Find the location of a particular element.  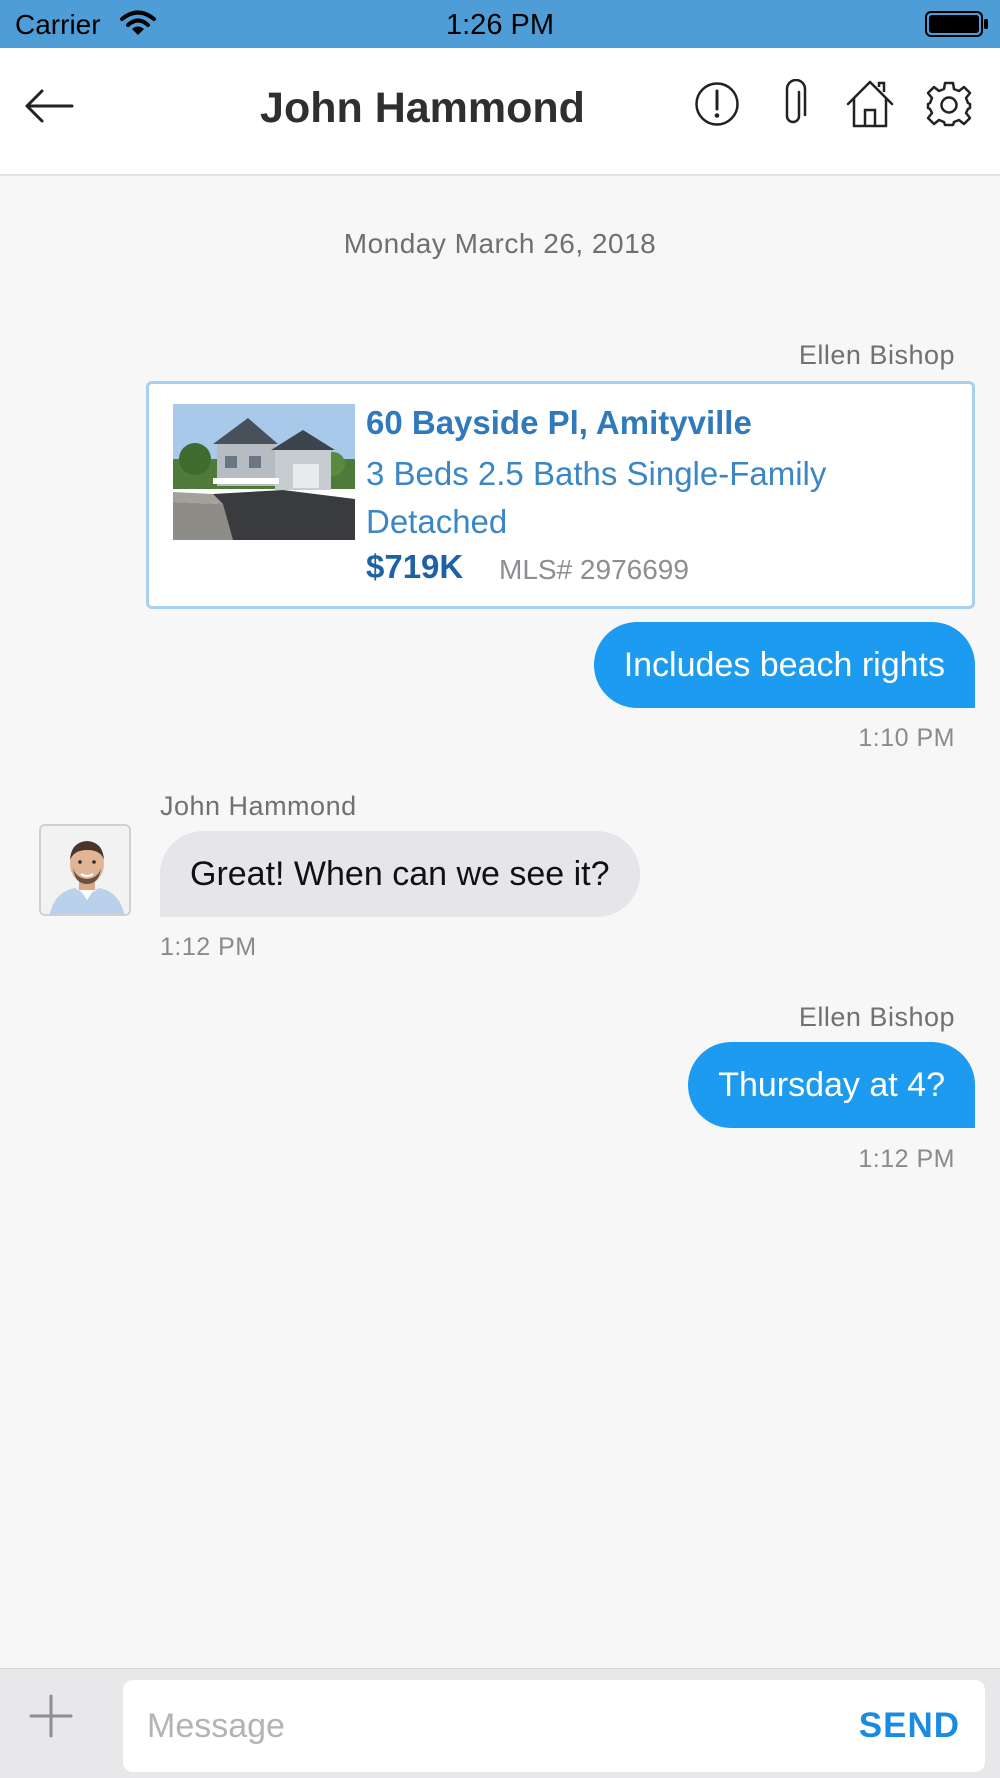

listing-address: 60 Bayside Pl, Amityville is located at coordinates (559, 423).